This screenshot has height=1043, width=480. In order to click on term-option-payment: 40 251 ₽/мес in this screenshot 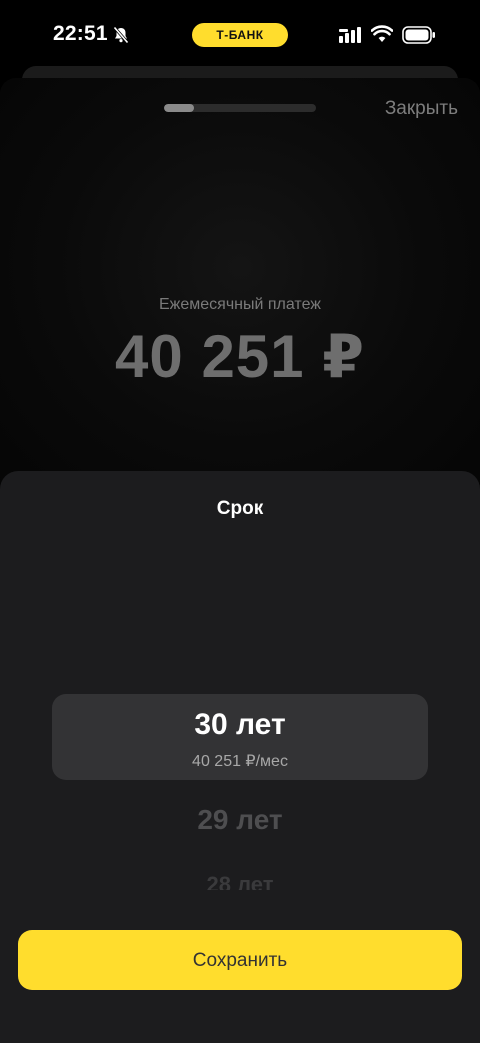, I will do `click(240, 761)`.